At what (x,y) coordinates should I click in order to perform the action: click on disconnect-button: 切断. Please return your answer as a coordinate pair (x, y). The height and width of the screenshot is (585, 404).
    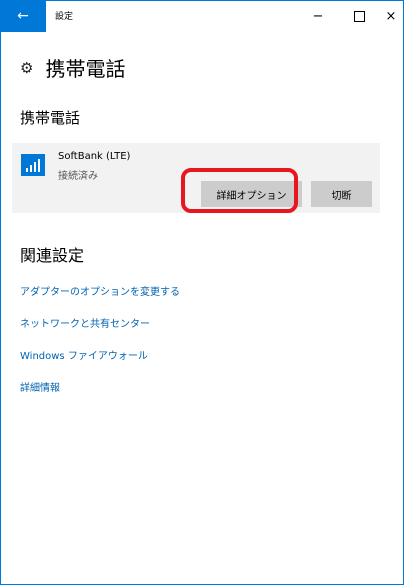
    Looking at the image, I should click on (341, 194).